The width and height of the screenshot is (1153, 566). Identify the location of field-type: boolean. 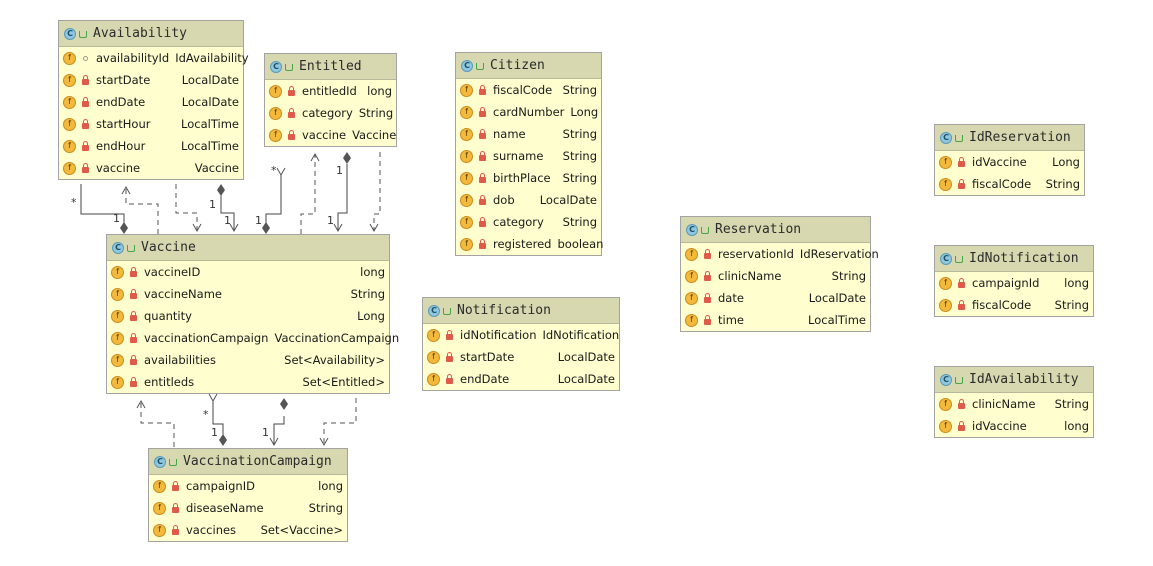
(580, 244).